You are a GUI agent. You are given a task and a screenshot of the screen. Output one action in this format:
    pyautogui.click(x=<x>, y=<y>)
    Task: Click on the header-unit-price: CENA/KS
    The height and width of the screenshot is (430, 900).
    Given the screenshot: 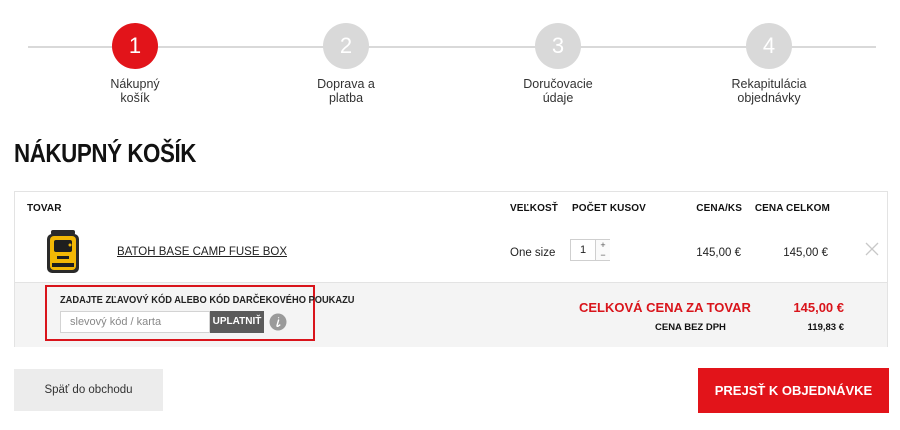 What is the action you would take?
    pyautogui.click(x=719, y=208)
    